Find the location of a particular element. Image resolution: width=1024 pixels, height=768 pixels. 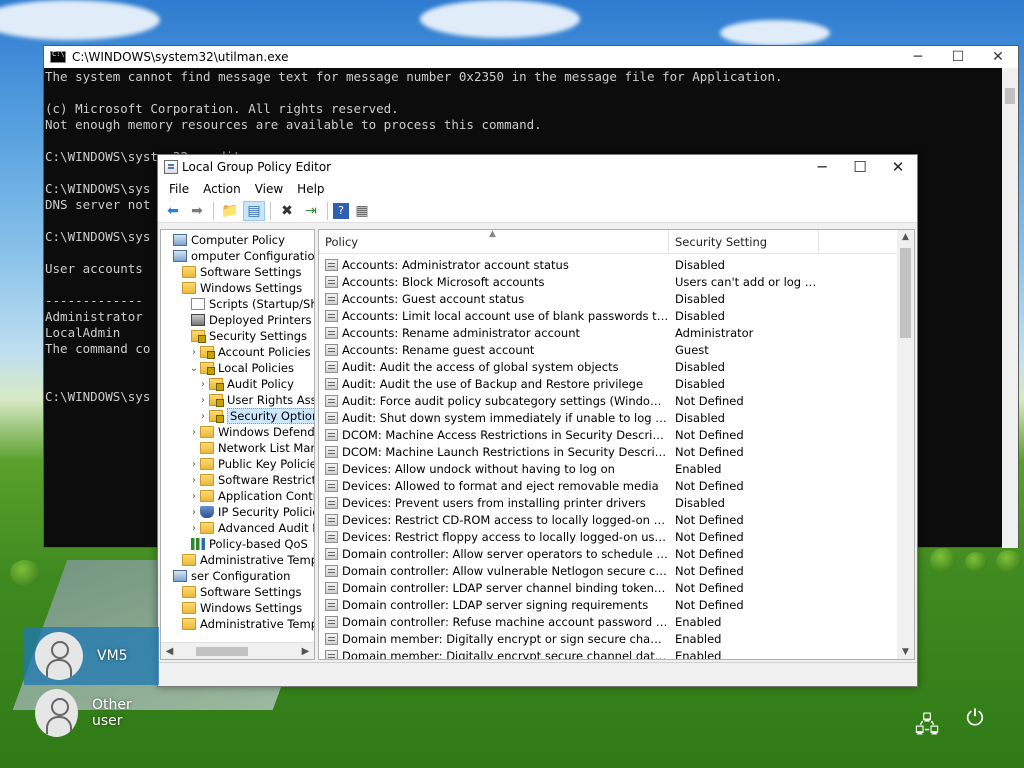

tree-horizontal-scrollbar: ◀ ▶ is located at coordinates (237, 650).